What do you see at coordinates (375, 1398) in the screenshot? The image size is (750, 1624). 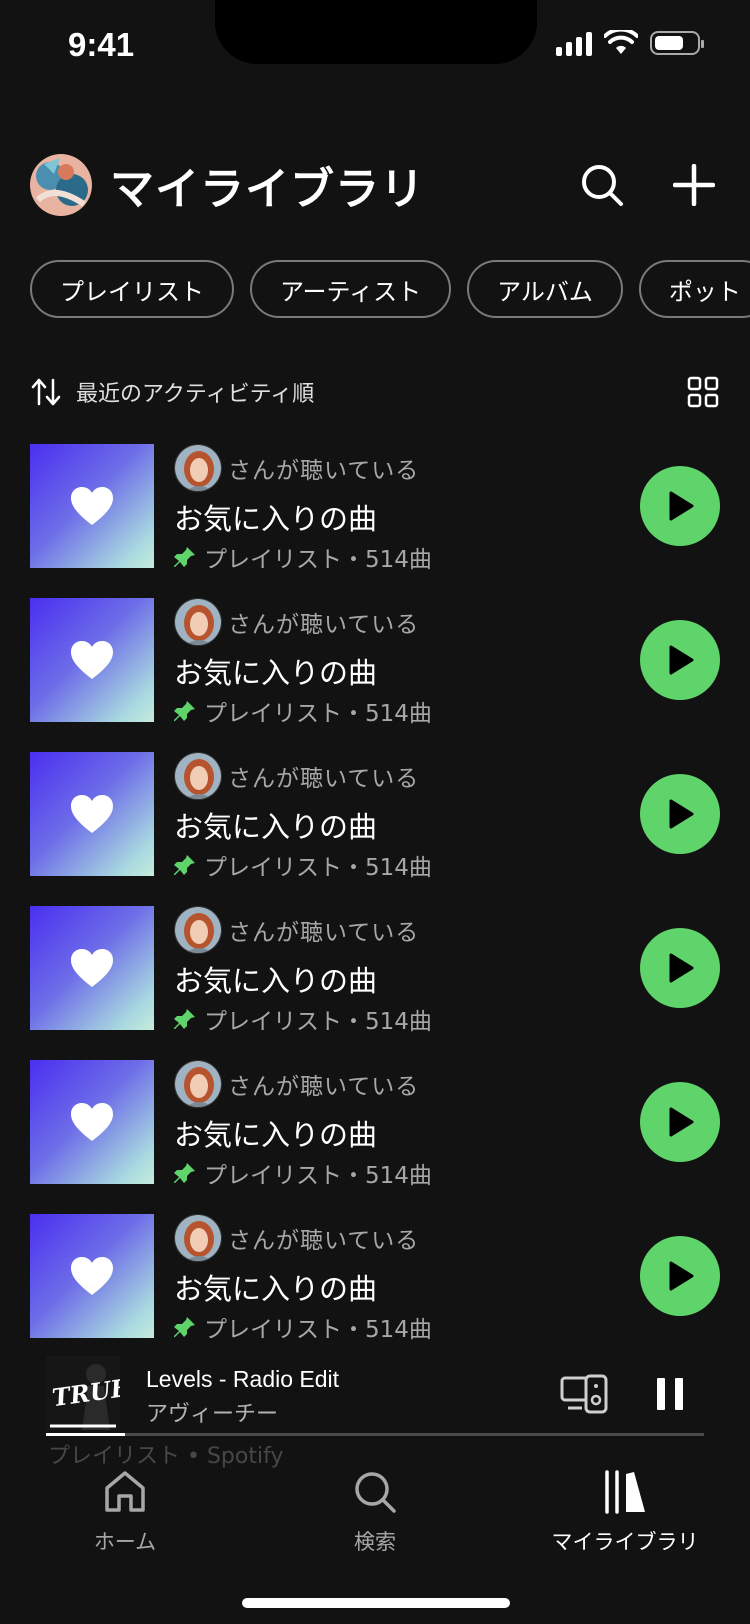 I see `mini-player: TRUE Levels - Radio Edit アヴィーチー` at bounding box center [375, 1398].